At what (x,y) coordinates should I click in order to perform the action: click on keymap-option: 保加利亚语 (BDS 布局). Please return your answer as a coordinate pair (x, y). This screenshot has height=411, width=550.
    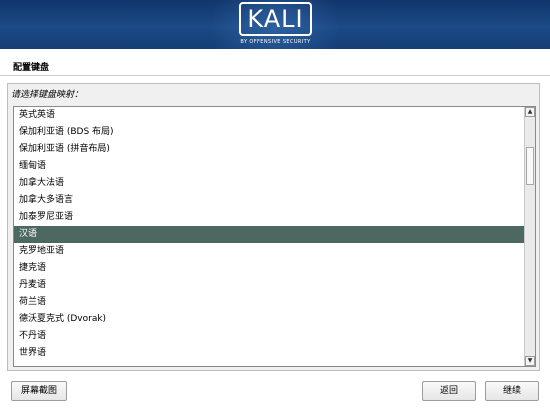
    Looking at the image, I should click on (269, 132).